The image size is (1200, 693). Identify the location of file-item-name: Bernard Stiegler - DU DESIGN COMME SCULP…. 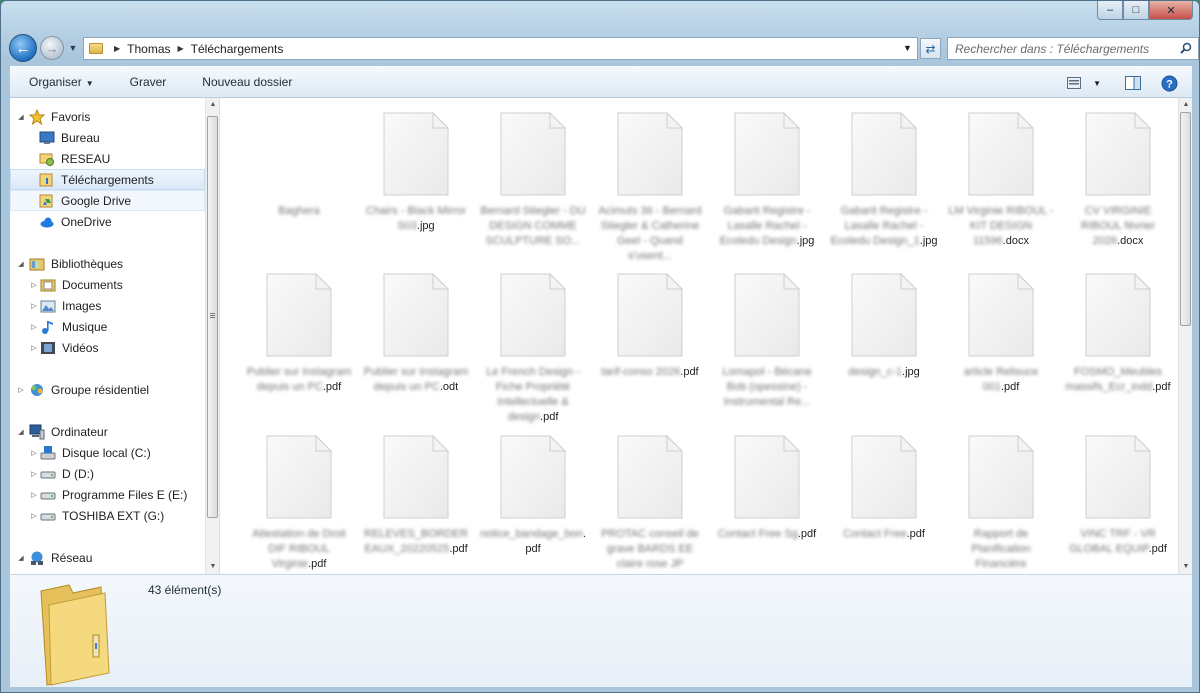
(533, 226).